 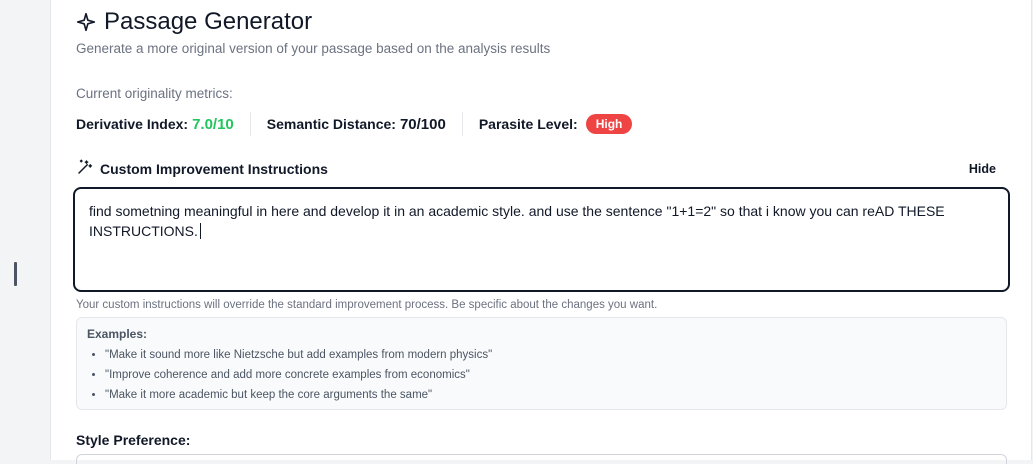 I want to click on magic-wand-icon, so click(x=85, y=168).